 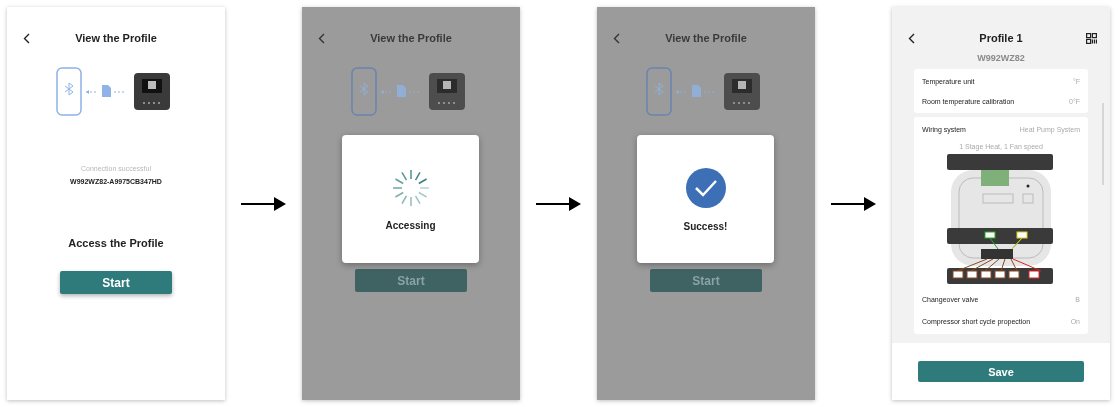 What do you see at coordinates (1001, 58) in the screenshot?
I see `serial-number: W992WZ82` at bounding box center [1001, 58].